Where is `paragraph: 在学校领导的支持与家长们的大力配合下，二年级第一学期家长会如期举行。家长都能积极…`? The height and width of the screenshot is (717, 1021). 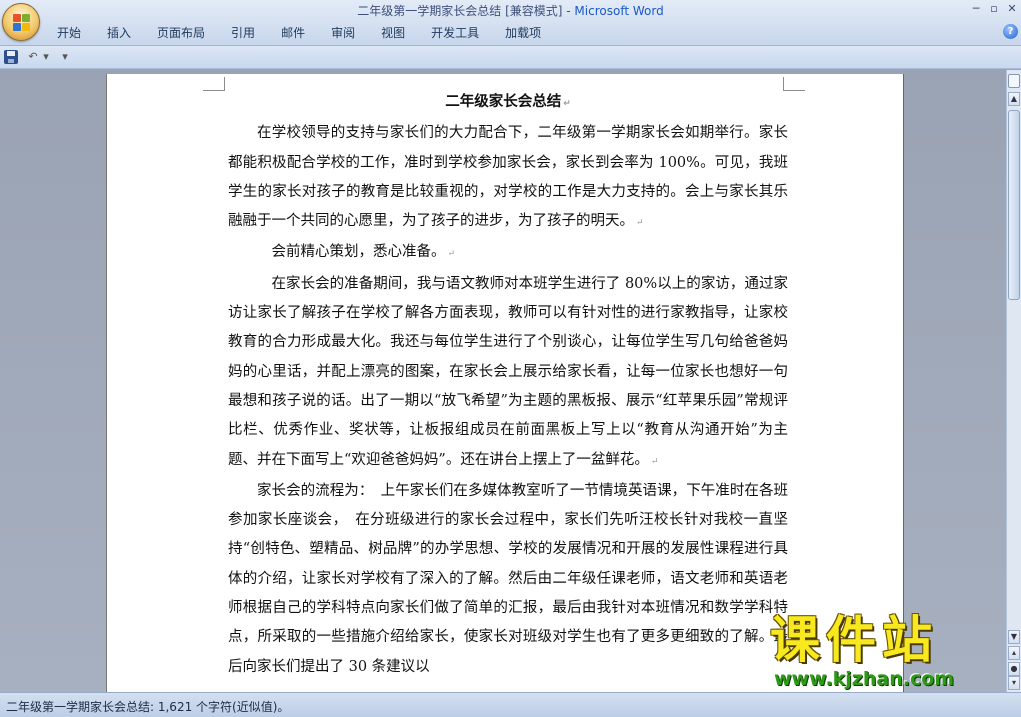
paragraph: 在学校领导的支持与家长们的大力配合下，二年级第一学期家长会如期举行。家长都能积极… is located at coordinates (508, 177).